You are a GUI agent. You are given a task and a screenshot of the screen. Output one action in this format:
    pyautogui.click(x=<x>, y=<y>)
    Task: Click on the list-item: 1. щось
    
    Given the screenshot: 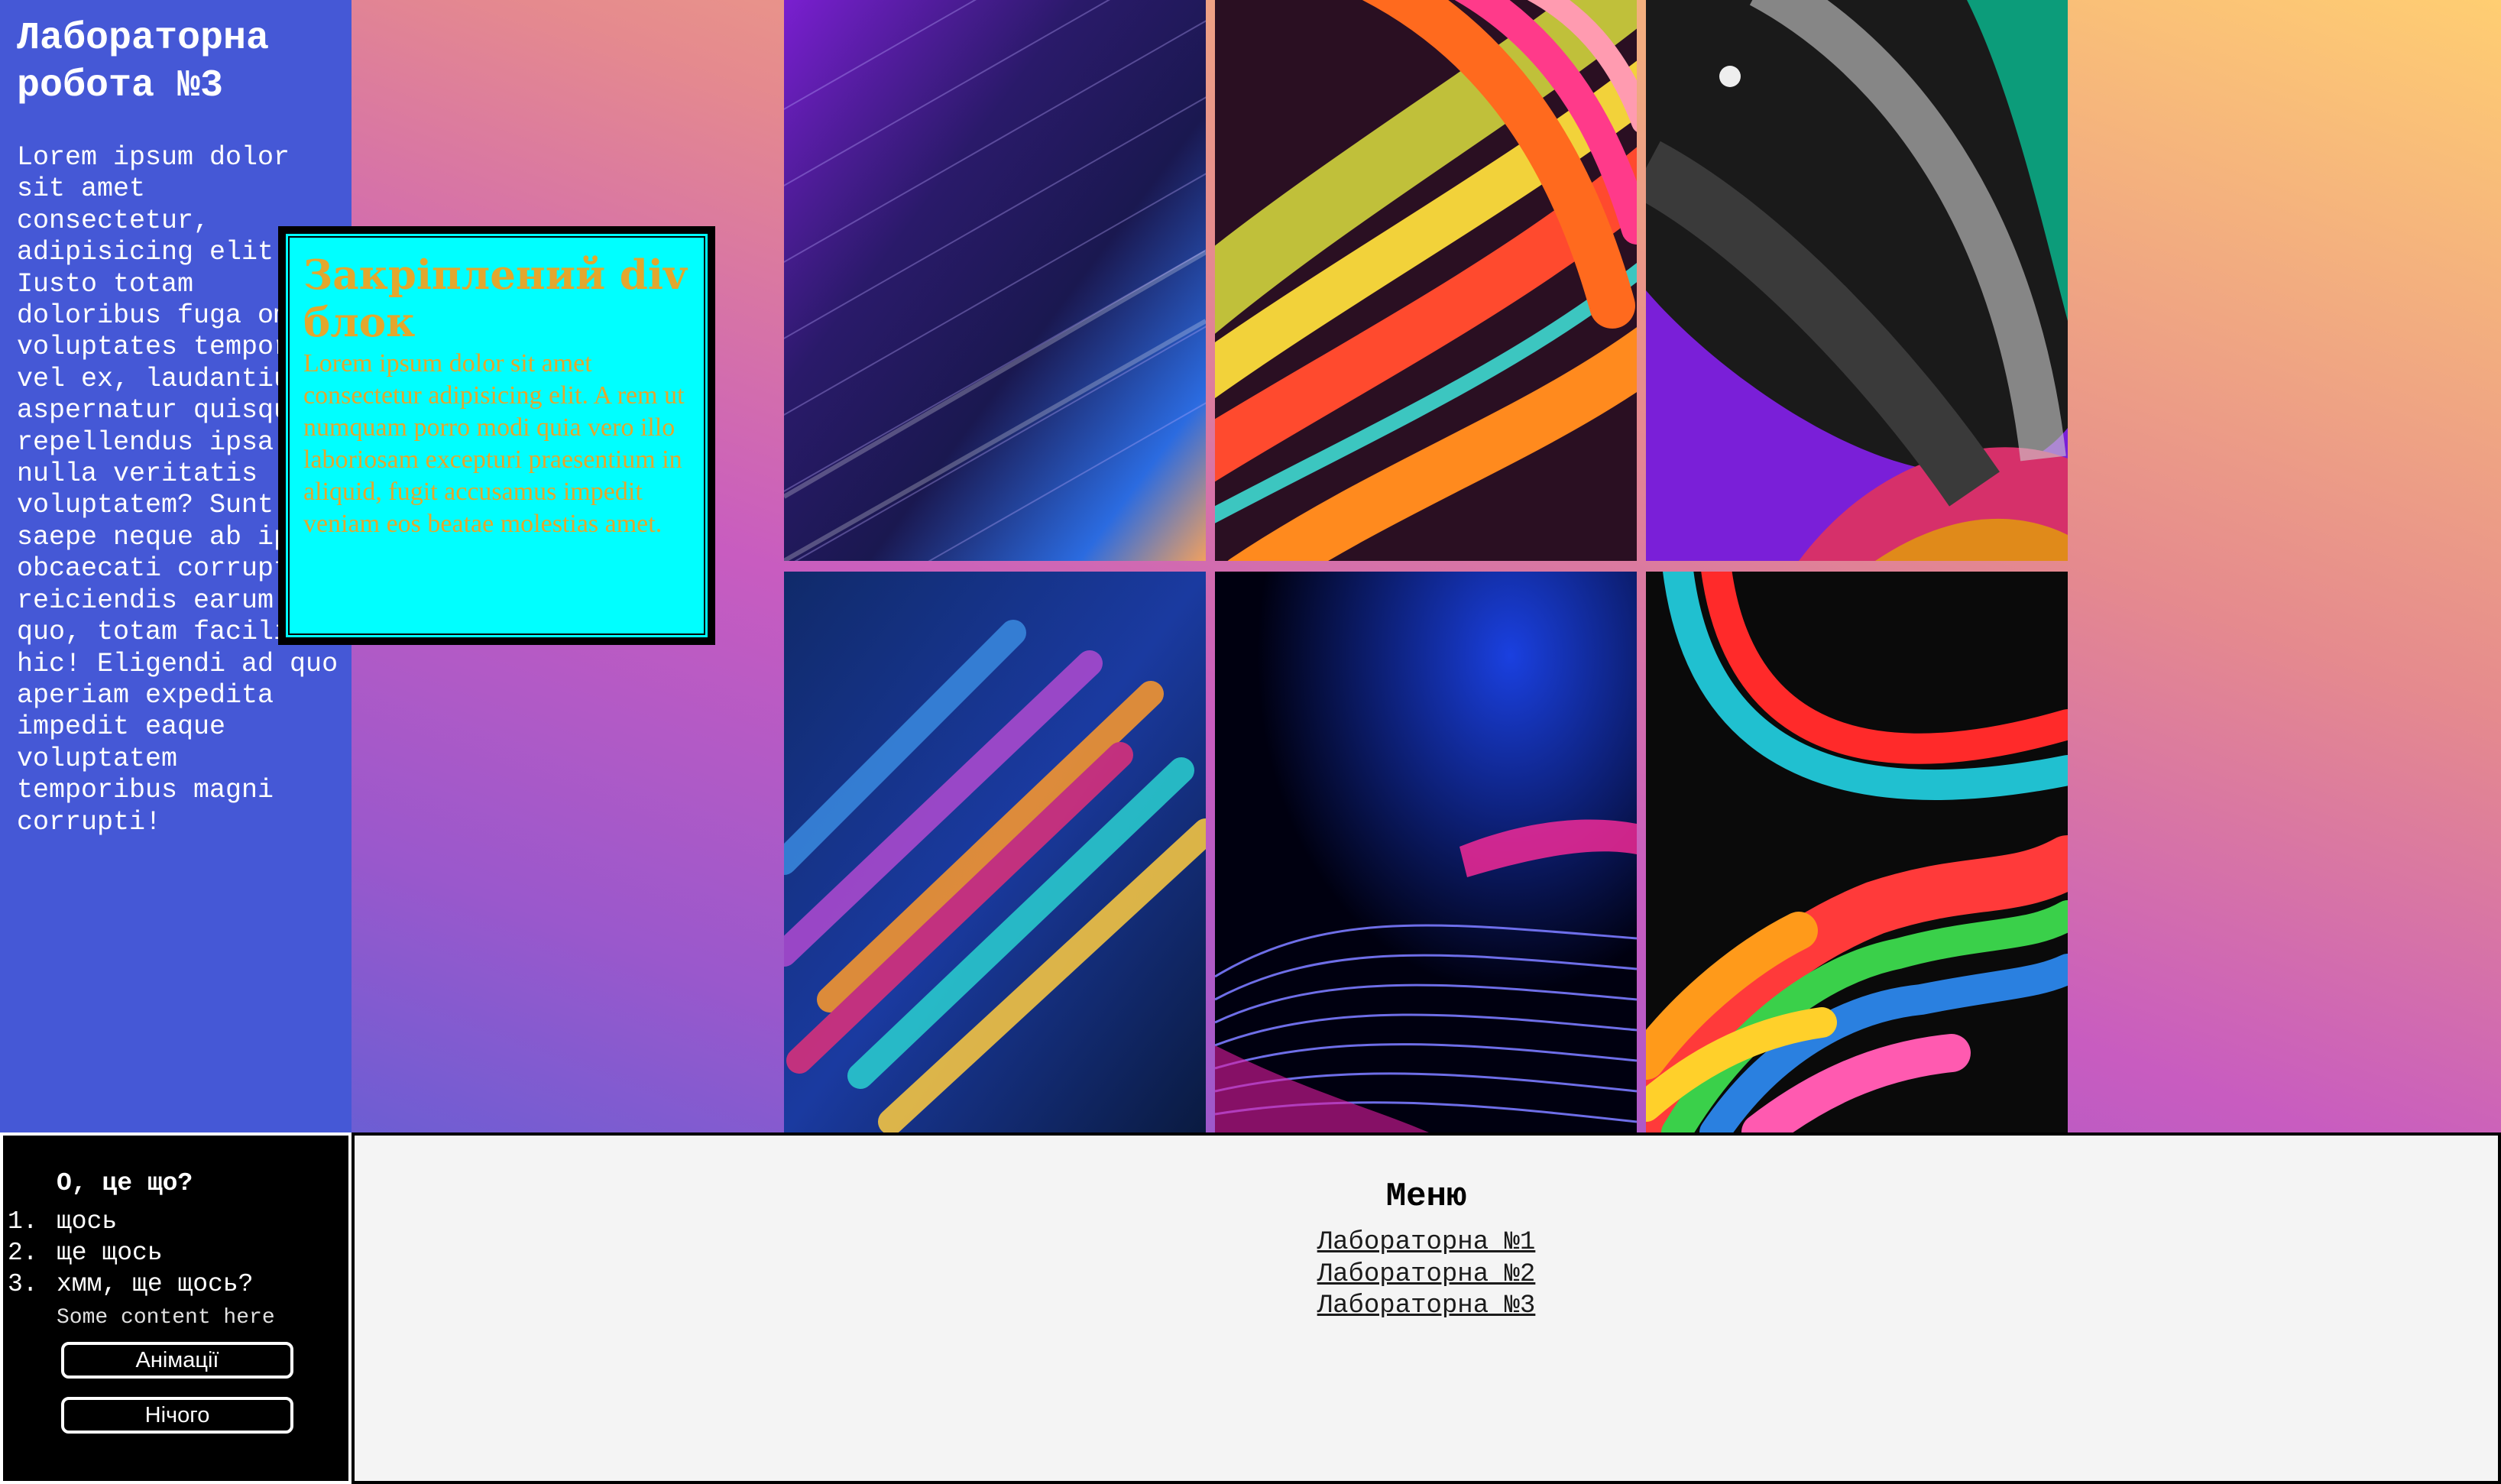 What is the action you would take?
    pyautogui.click(x=128, y=1222)
    